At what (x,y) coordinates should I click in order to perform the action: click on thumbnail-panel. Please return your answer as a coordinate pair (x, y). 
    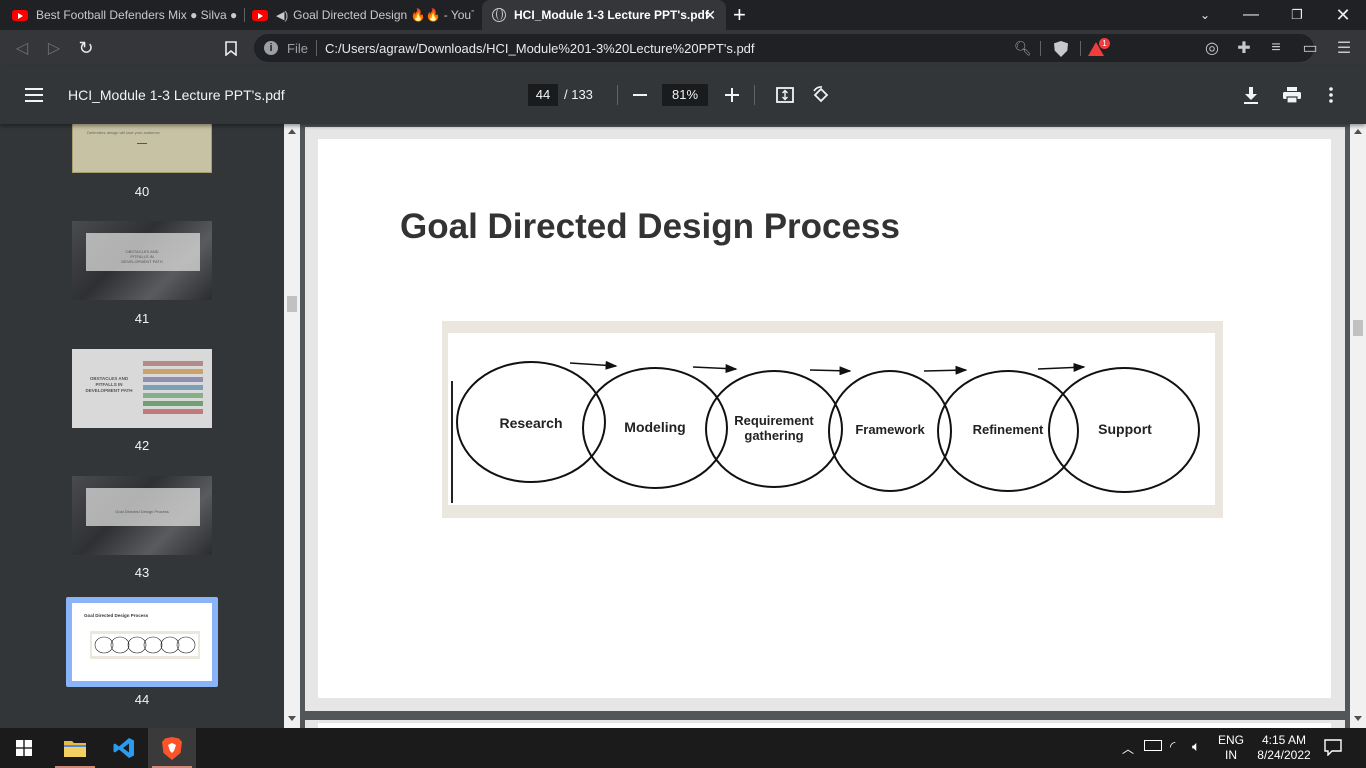
    Looking at the image, I should click on (143, 507).